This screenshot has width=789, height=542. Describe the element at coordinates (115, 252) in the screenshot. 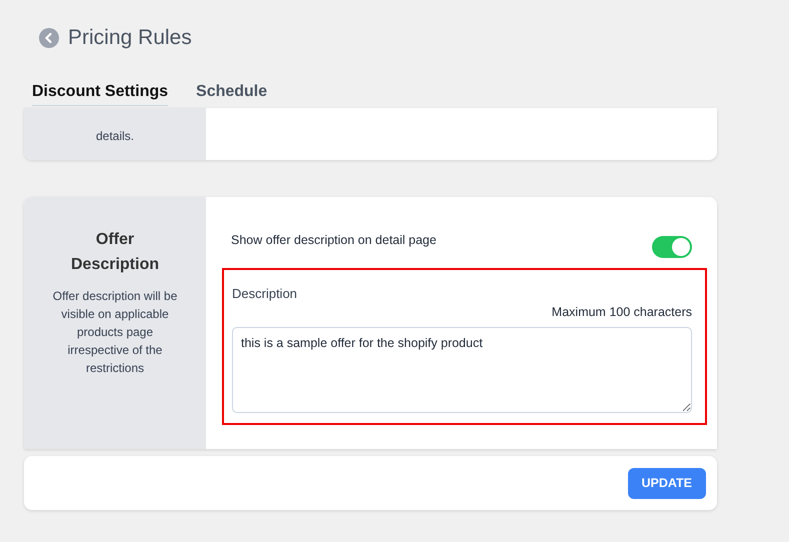

I see `section-title: Offer Description` at that location.